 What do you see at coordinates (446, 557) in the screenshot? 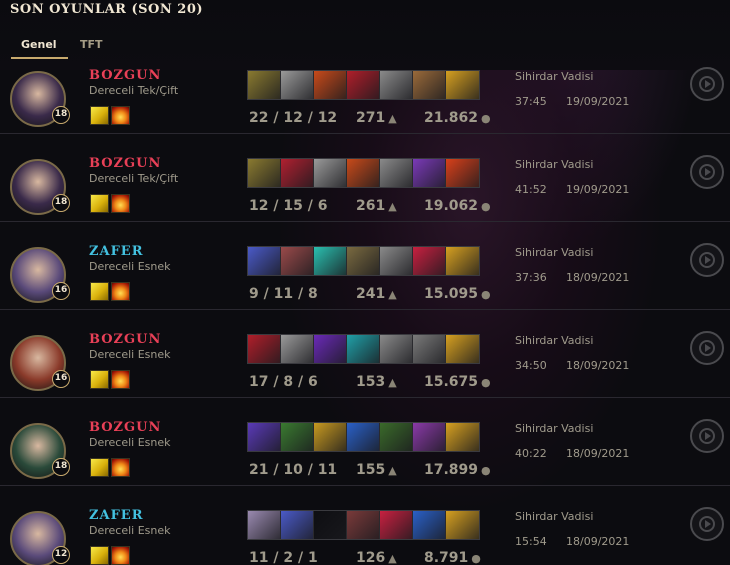
I see `gold-value: 8.791` at bounding box center [446, 557].